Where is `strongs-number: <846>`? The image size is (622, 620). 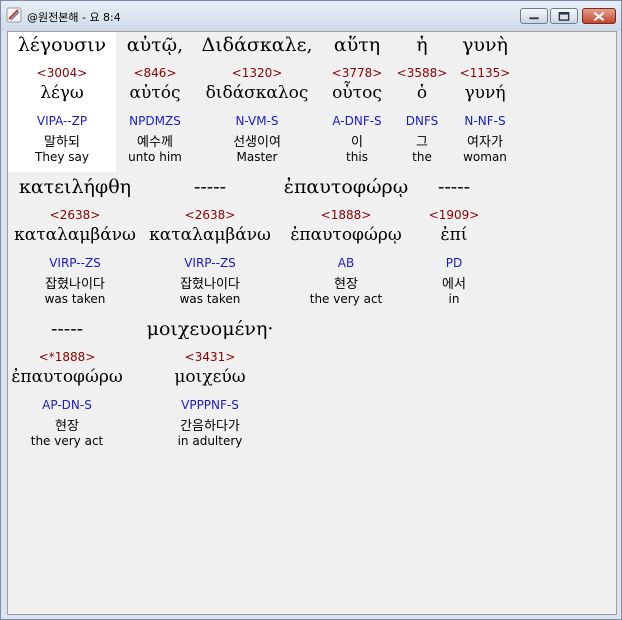
strongs-number: <846> is located at coordinates (155, 73).